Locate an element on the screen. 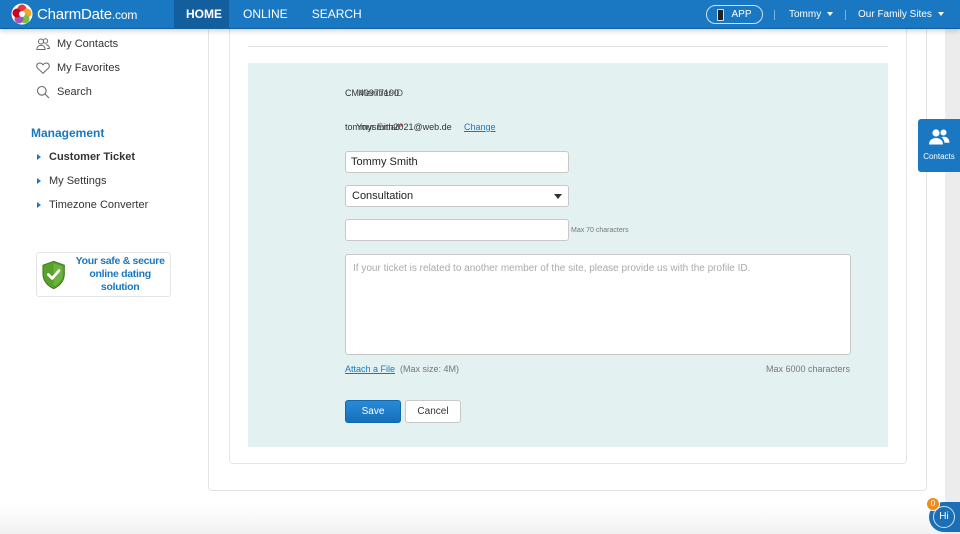  email-value: tommysmith2021@web.de is located at coordinates (398, 127).